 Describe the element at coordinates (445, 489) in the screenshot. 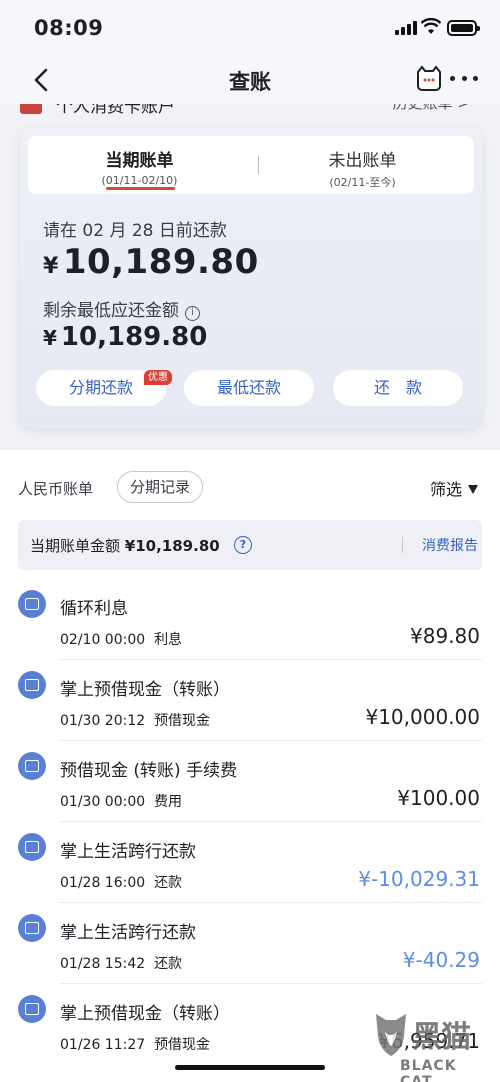

I see `filter-label: 筛选` at that location.